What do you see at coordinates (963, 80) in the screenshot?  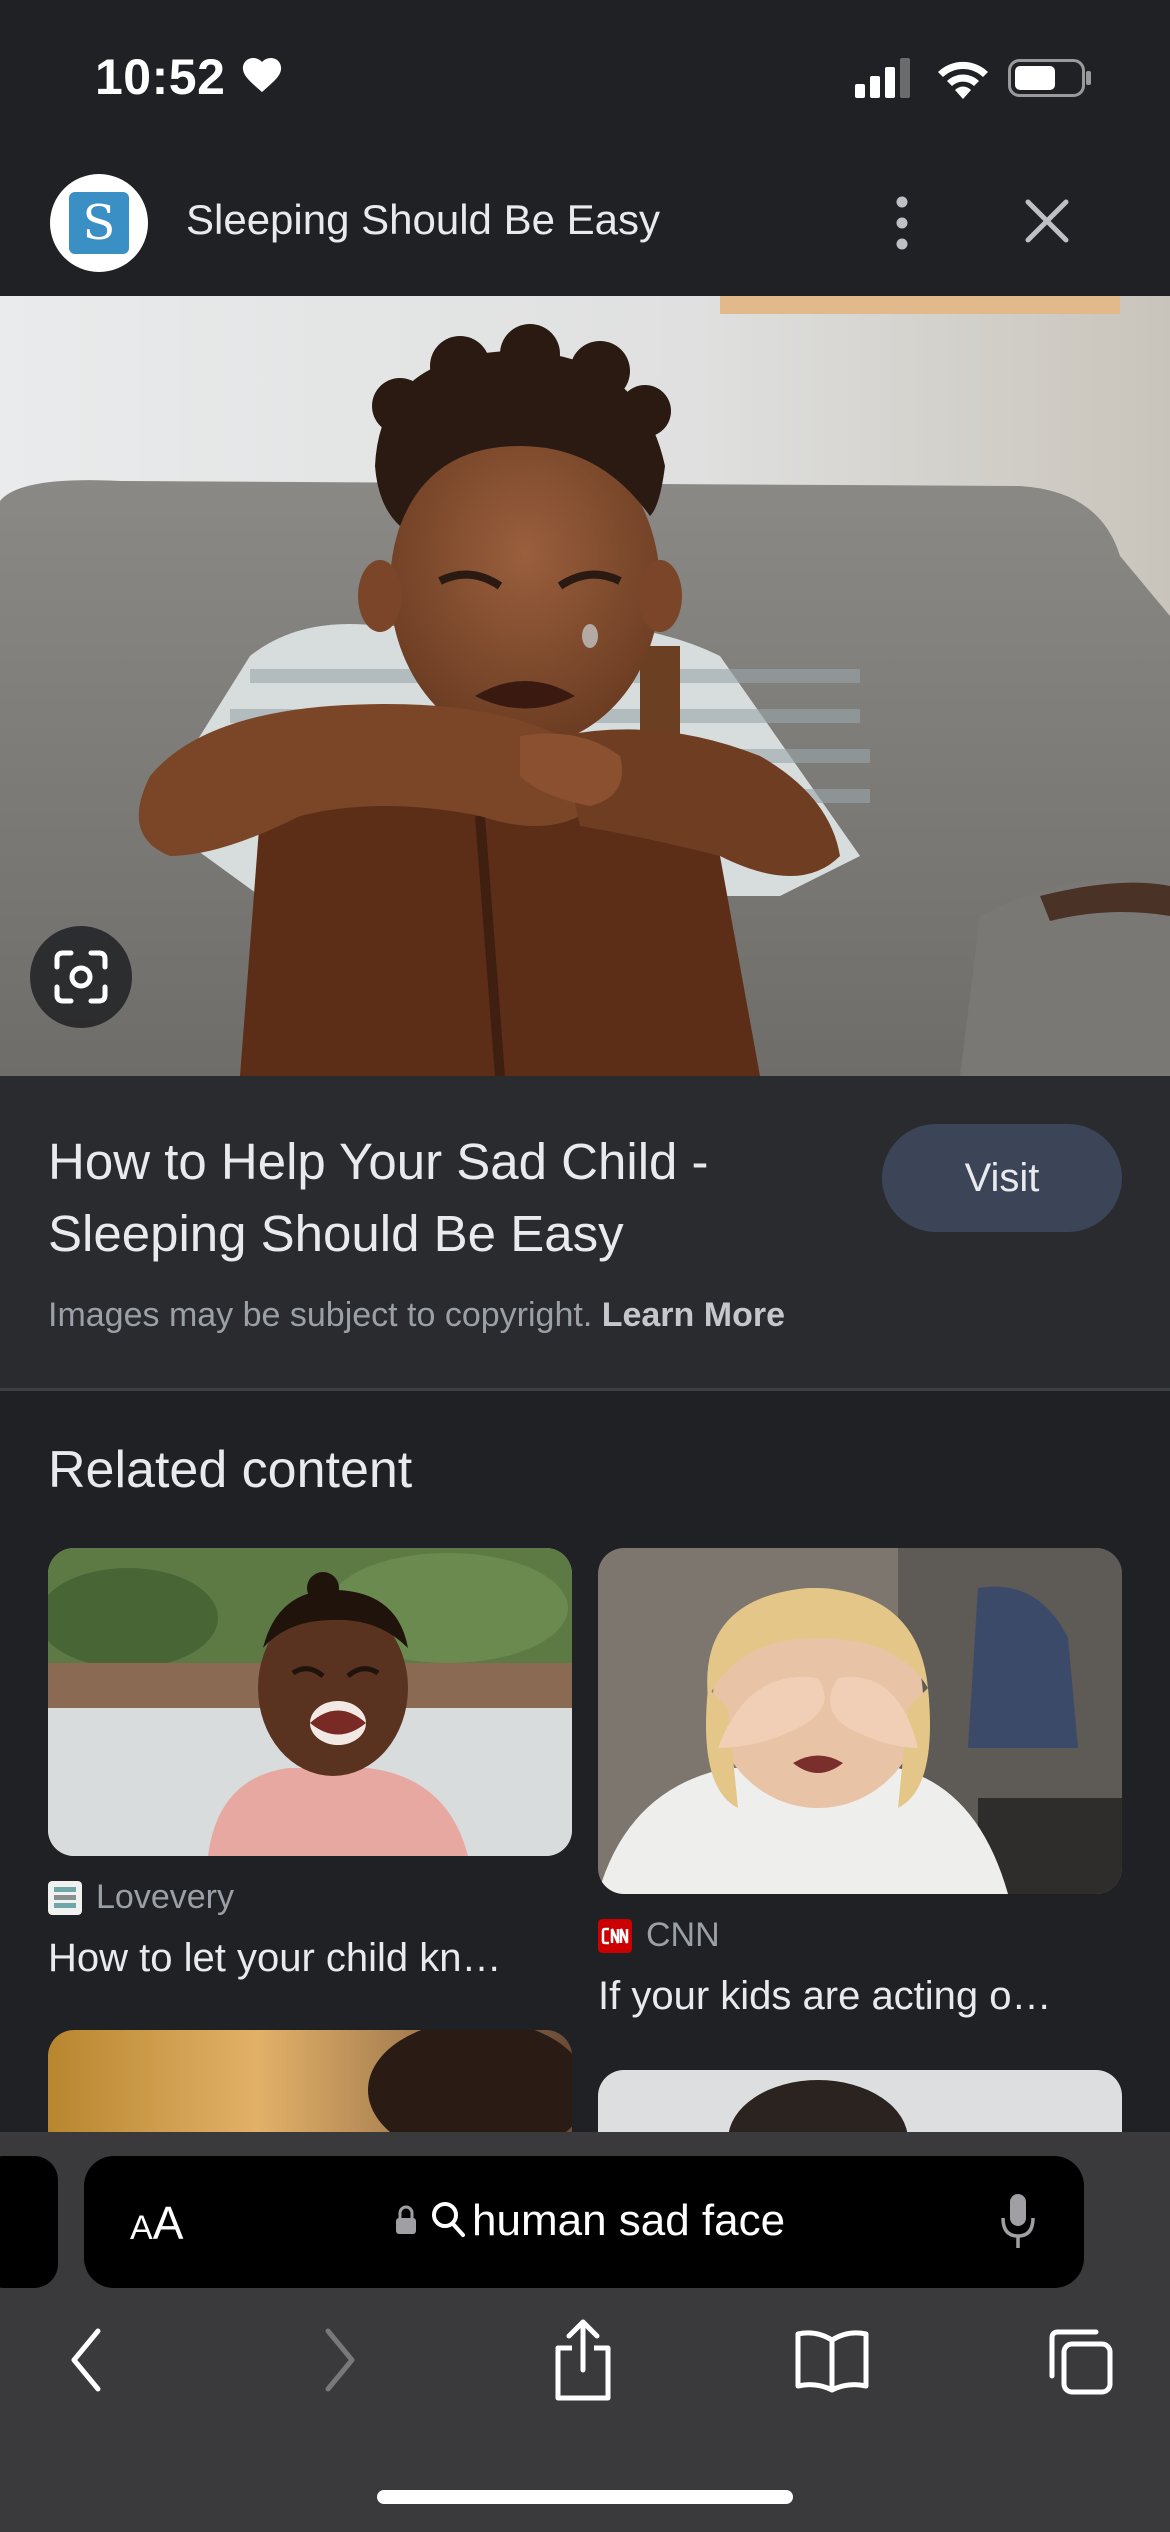 I see `wifi-icon` at bounding box center [963, 80].